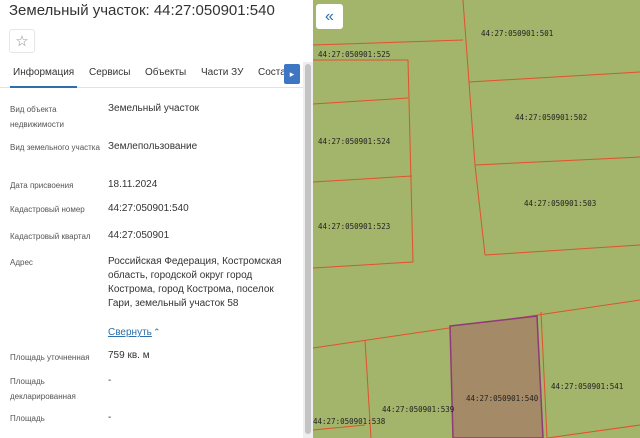  I want to click on address-label: Адрес, so click(21, 262).